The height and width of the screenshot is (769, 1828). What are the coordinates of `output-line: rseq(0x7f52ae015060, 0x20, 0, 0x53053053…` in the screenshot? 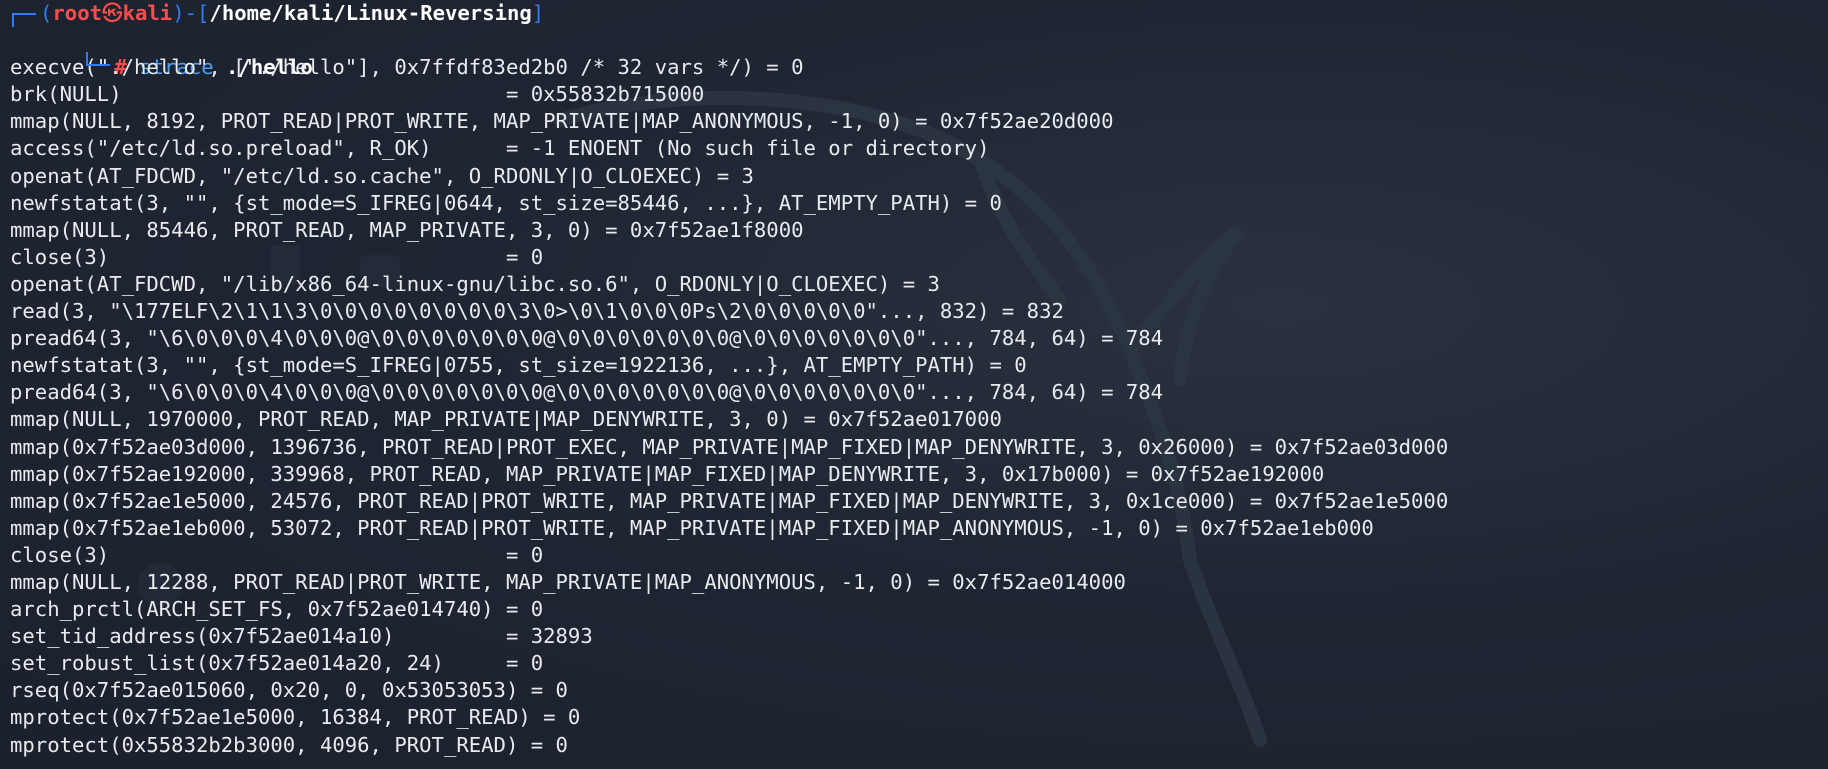 It's located at (289, 690).